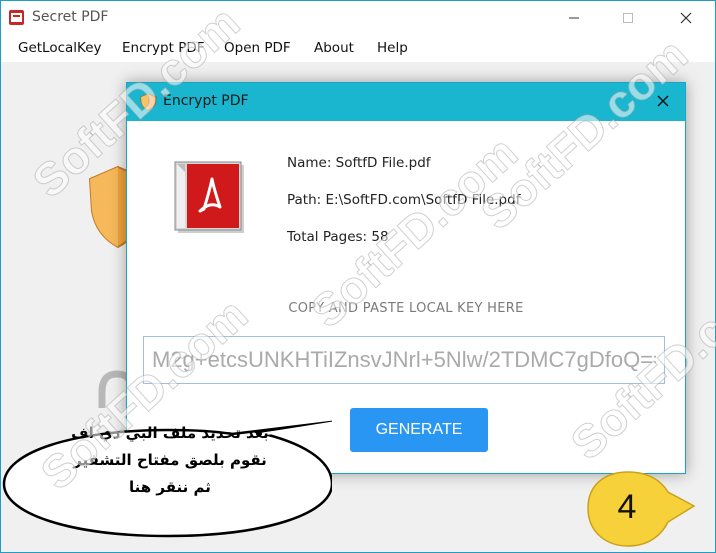 The width and height of the screenshot is (716, 553). I want to click on window-title: Secret PDF, so click(70, 17).